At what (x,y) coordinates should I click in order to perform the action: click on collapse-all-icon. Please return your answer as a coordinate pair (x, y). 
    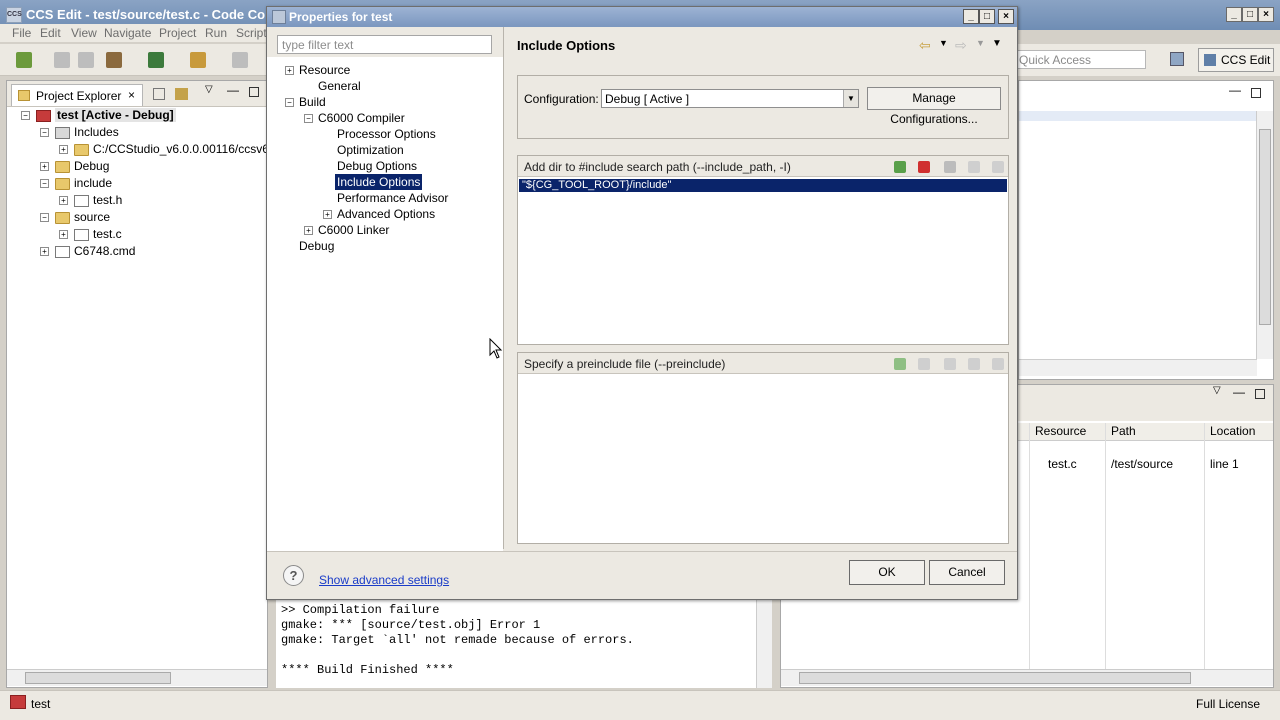
    Looking at the image, I should click on (159, 94).